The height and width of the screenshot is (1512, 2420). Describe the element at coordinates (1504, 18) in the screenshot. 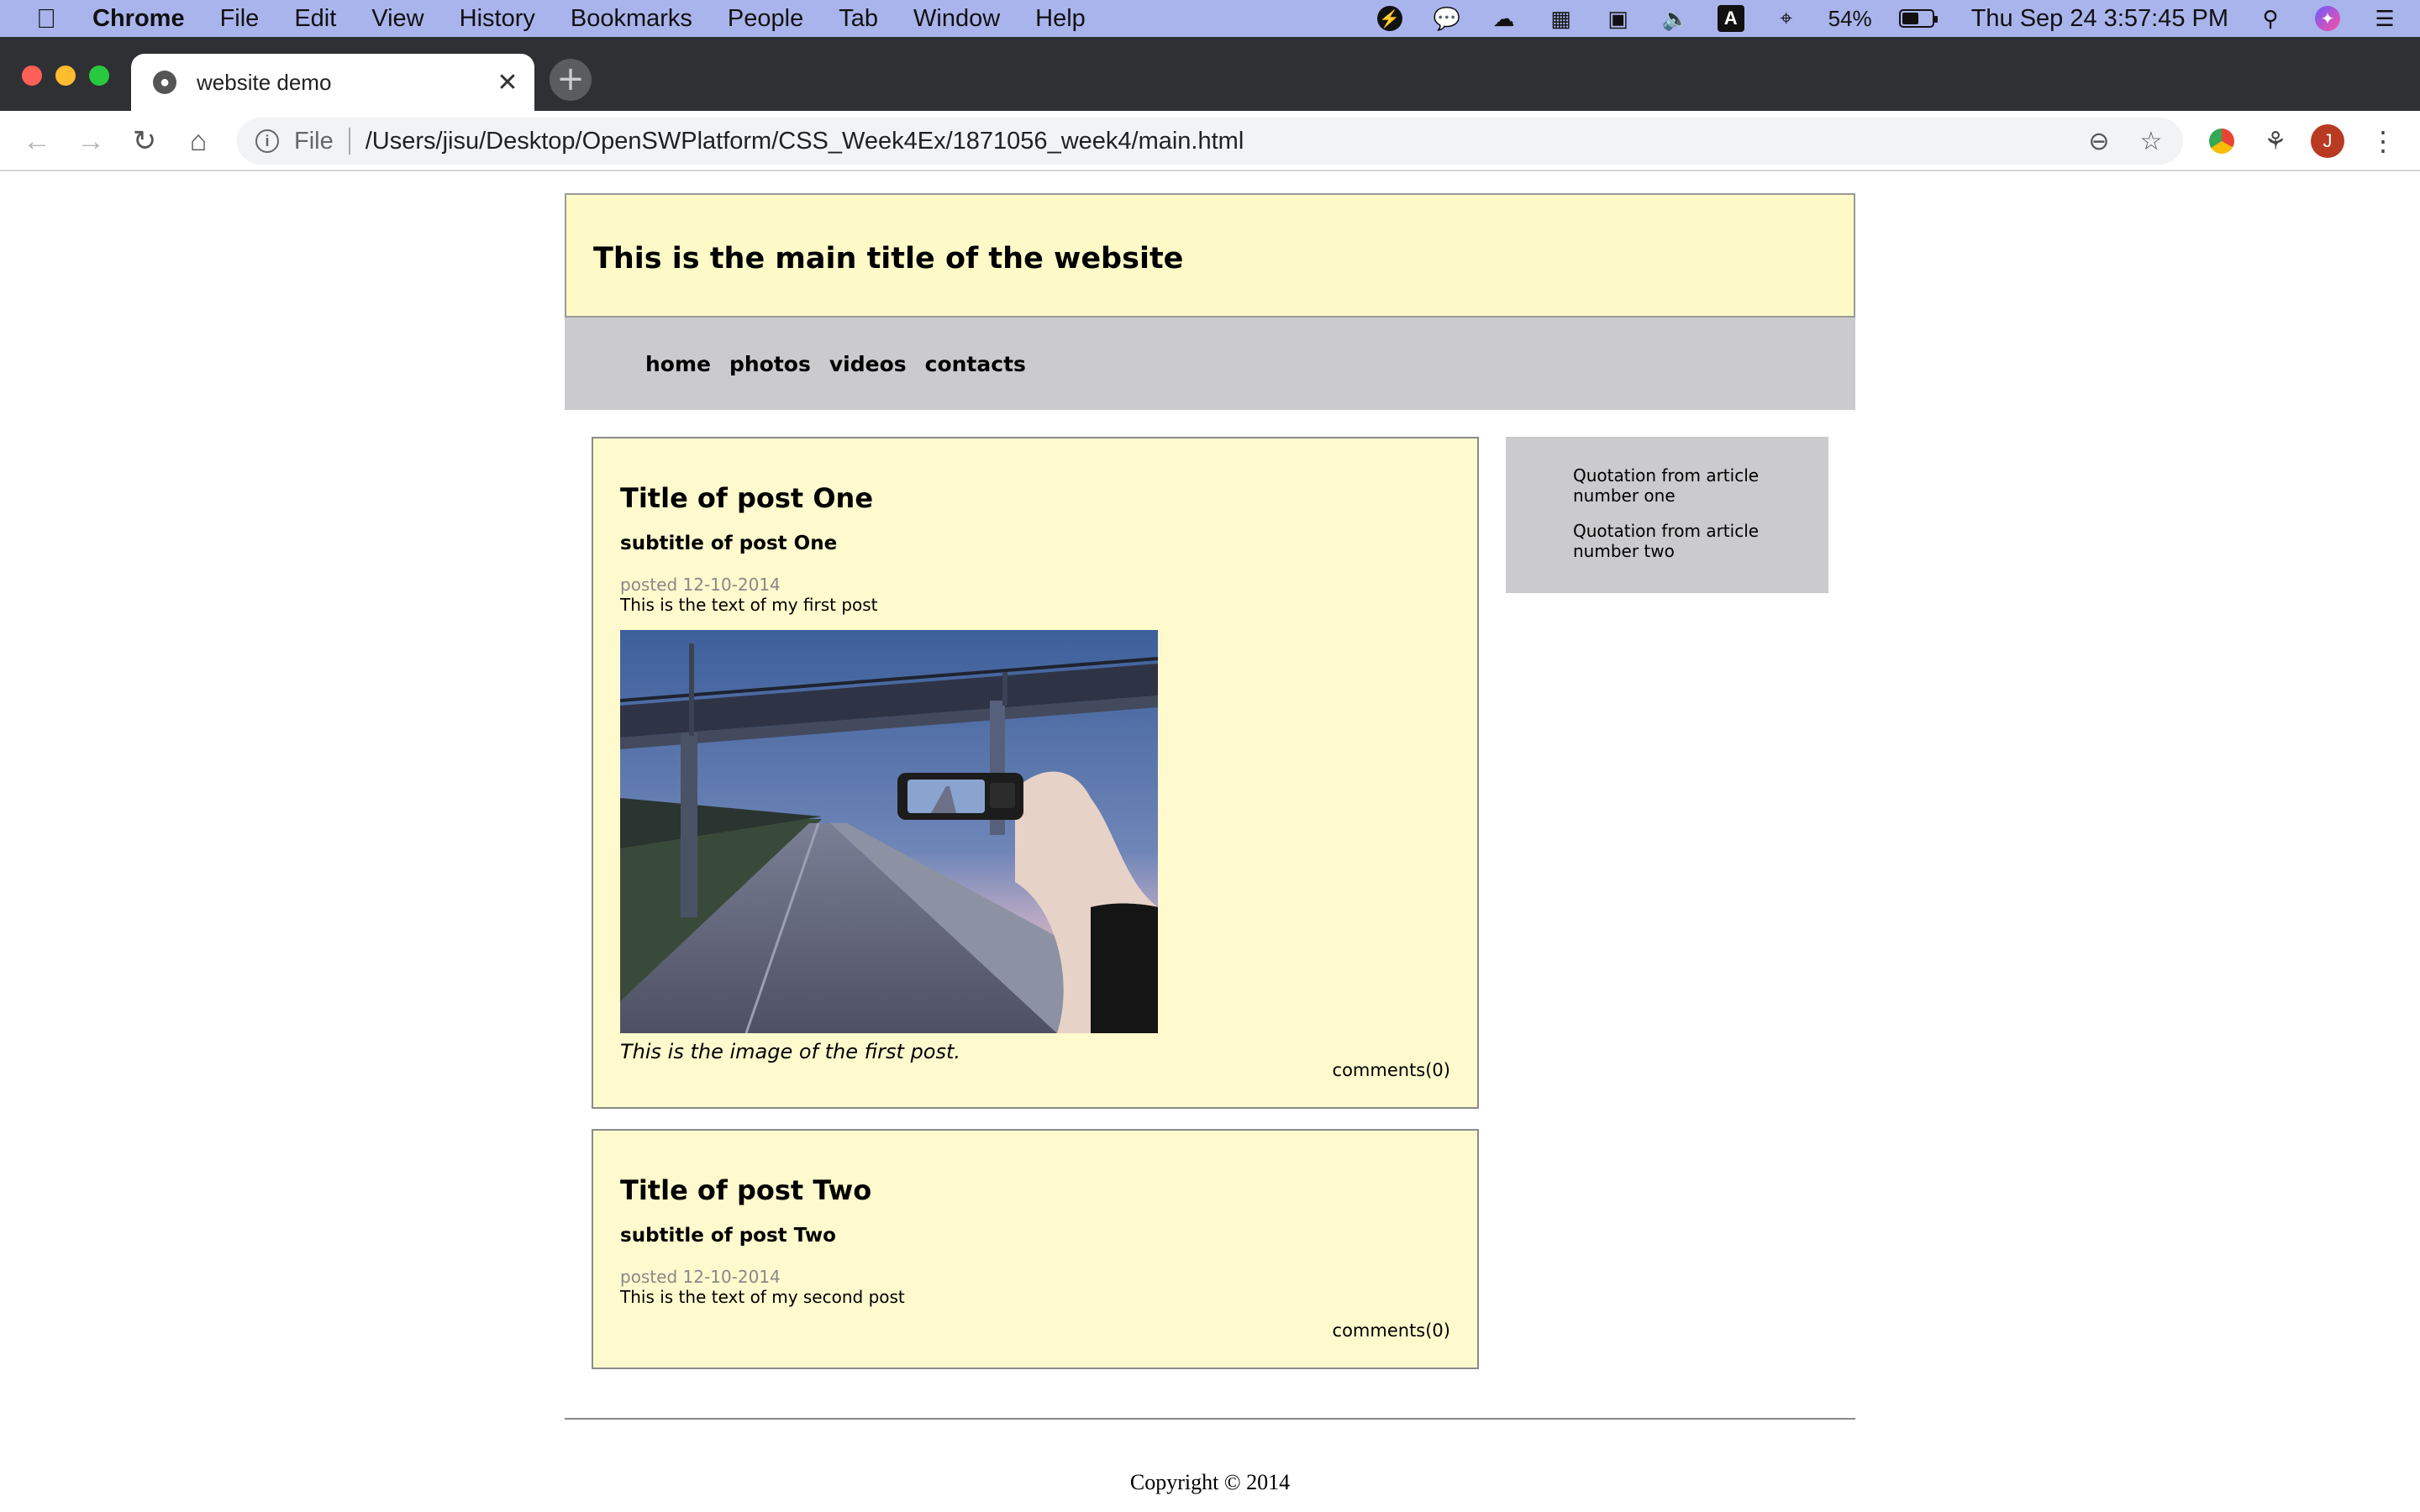

I see `cloud-icon: ☁` at that location.